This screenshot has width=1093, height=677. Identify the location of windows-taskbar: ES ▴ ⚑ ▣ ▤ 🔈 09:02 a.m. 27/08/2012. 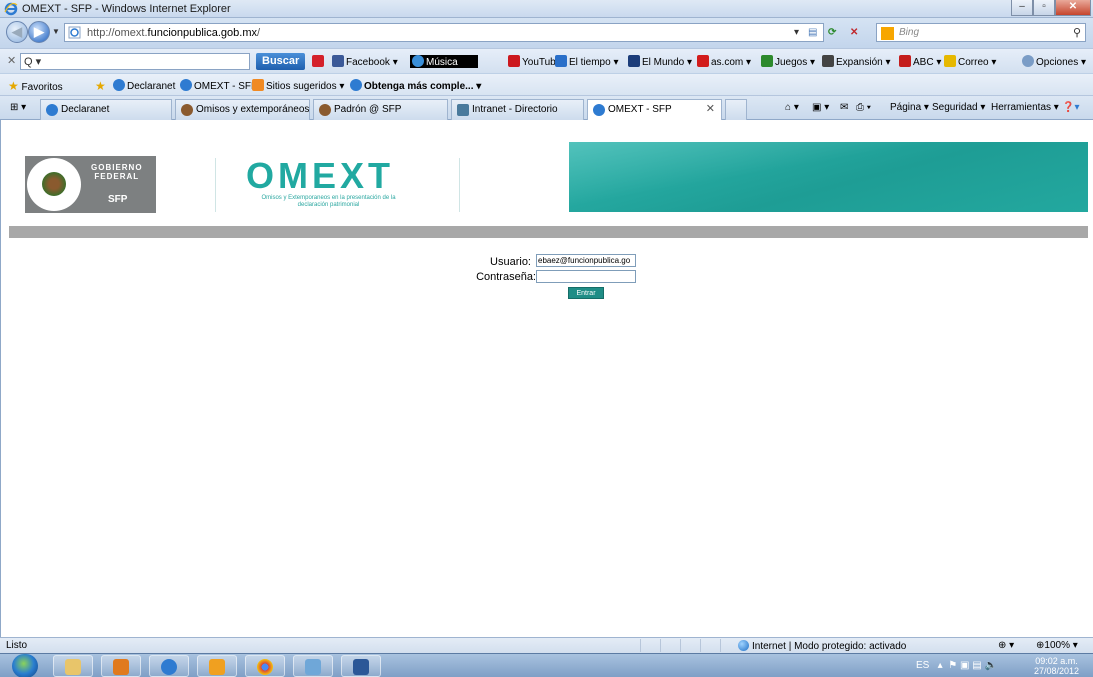
(546, 665).